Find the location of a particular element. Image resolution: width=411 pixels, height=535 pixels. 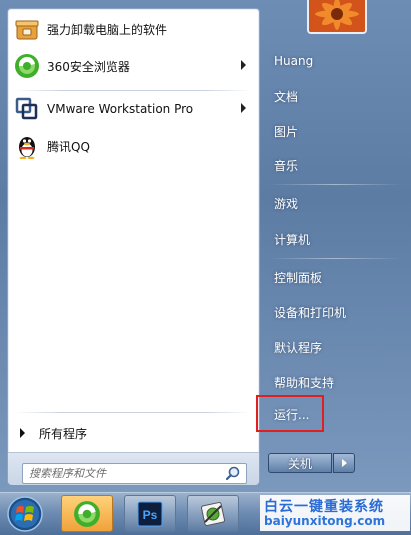

program-label: 360安全浏览器 is located at coordinates (88, 66).